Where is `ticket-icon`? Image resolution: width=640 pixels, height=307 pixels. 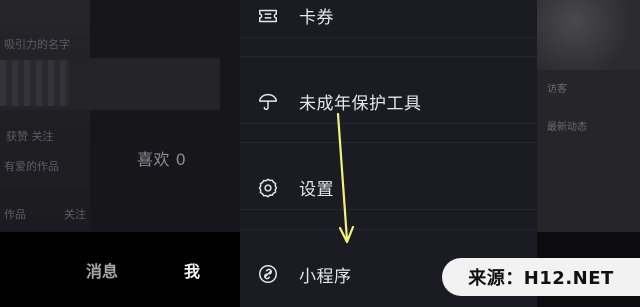
ticket-icon is located at coordinates (268, 16).